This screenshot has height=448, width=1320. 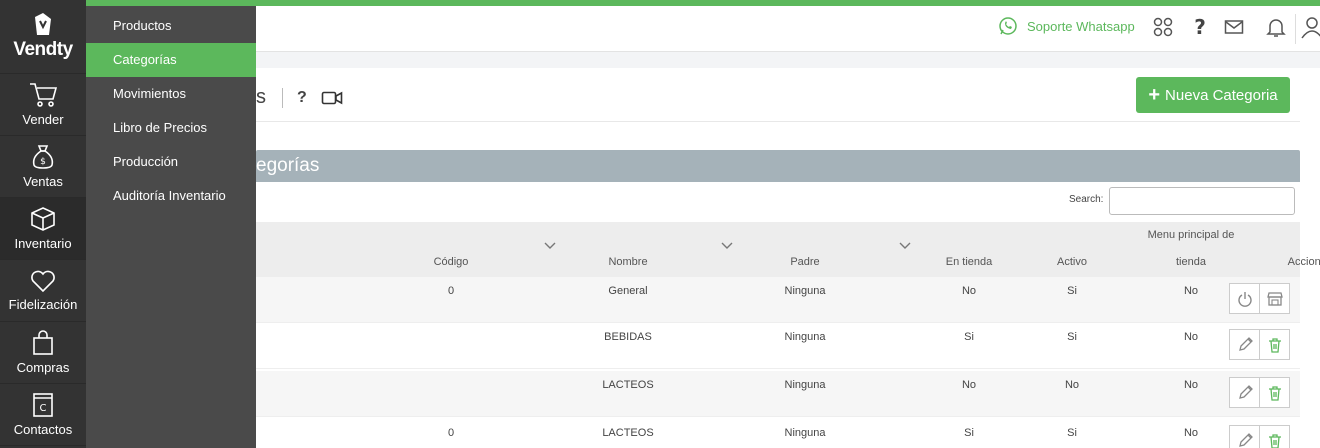 I want to click on submenu-item-libro-precios: Libro de Precios, so click(x=171, y=128).